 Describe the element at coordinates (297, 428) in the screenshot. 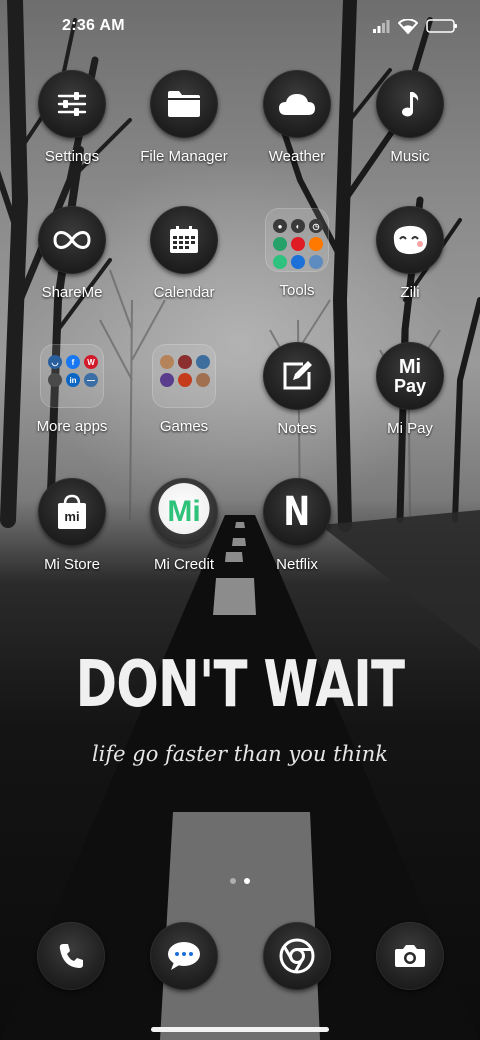

I see `app-label: Notes` at that location.